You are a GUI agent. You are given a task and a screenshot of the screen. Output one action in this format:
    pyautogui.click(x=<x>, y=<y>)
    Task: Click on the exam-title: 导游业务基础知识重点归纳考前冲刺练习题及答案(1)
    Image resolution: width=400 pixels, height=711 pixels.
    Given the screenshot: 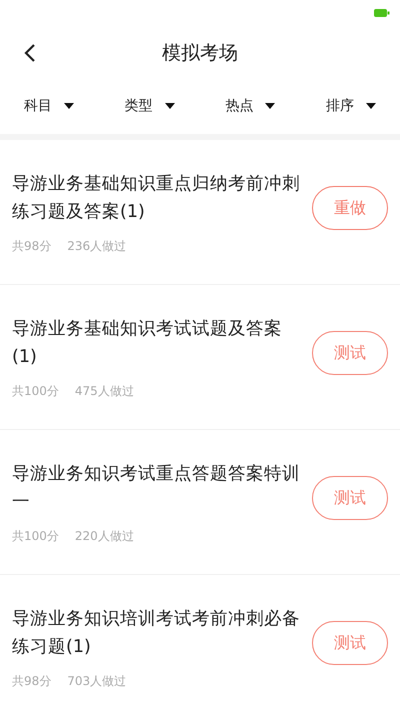 What is the action you would take?
    pyautogui.click(x=158, y=198)
    